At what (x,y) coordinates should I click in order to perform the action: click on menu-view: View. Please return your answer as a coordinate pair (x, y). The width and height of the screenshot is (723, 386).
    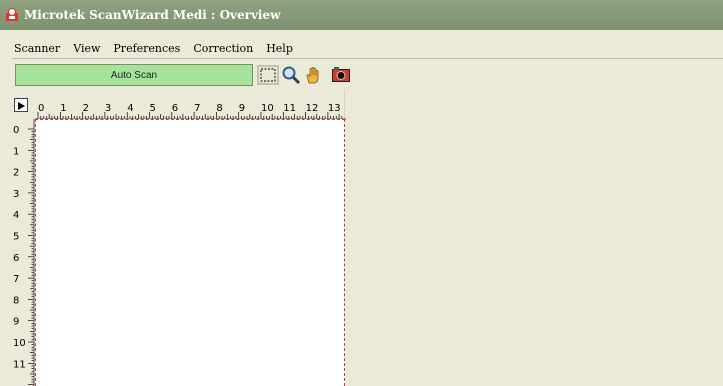
    Looking at the image, I should click on (87, 48).